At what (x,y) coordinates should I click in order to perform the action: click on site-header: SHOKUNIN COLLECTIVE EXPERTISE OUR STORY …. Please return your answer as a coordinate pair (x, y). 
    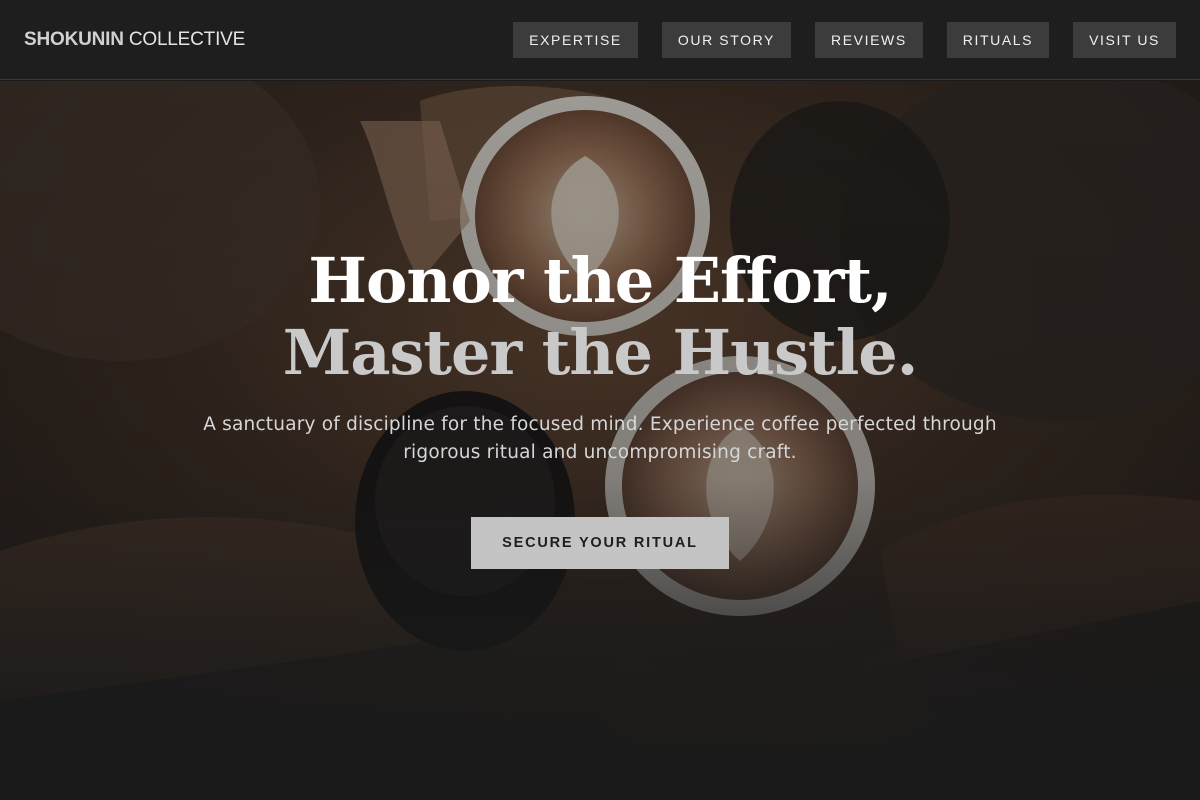
    Looking at the image, I should click on (600, 40).